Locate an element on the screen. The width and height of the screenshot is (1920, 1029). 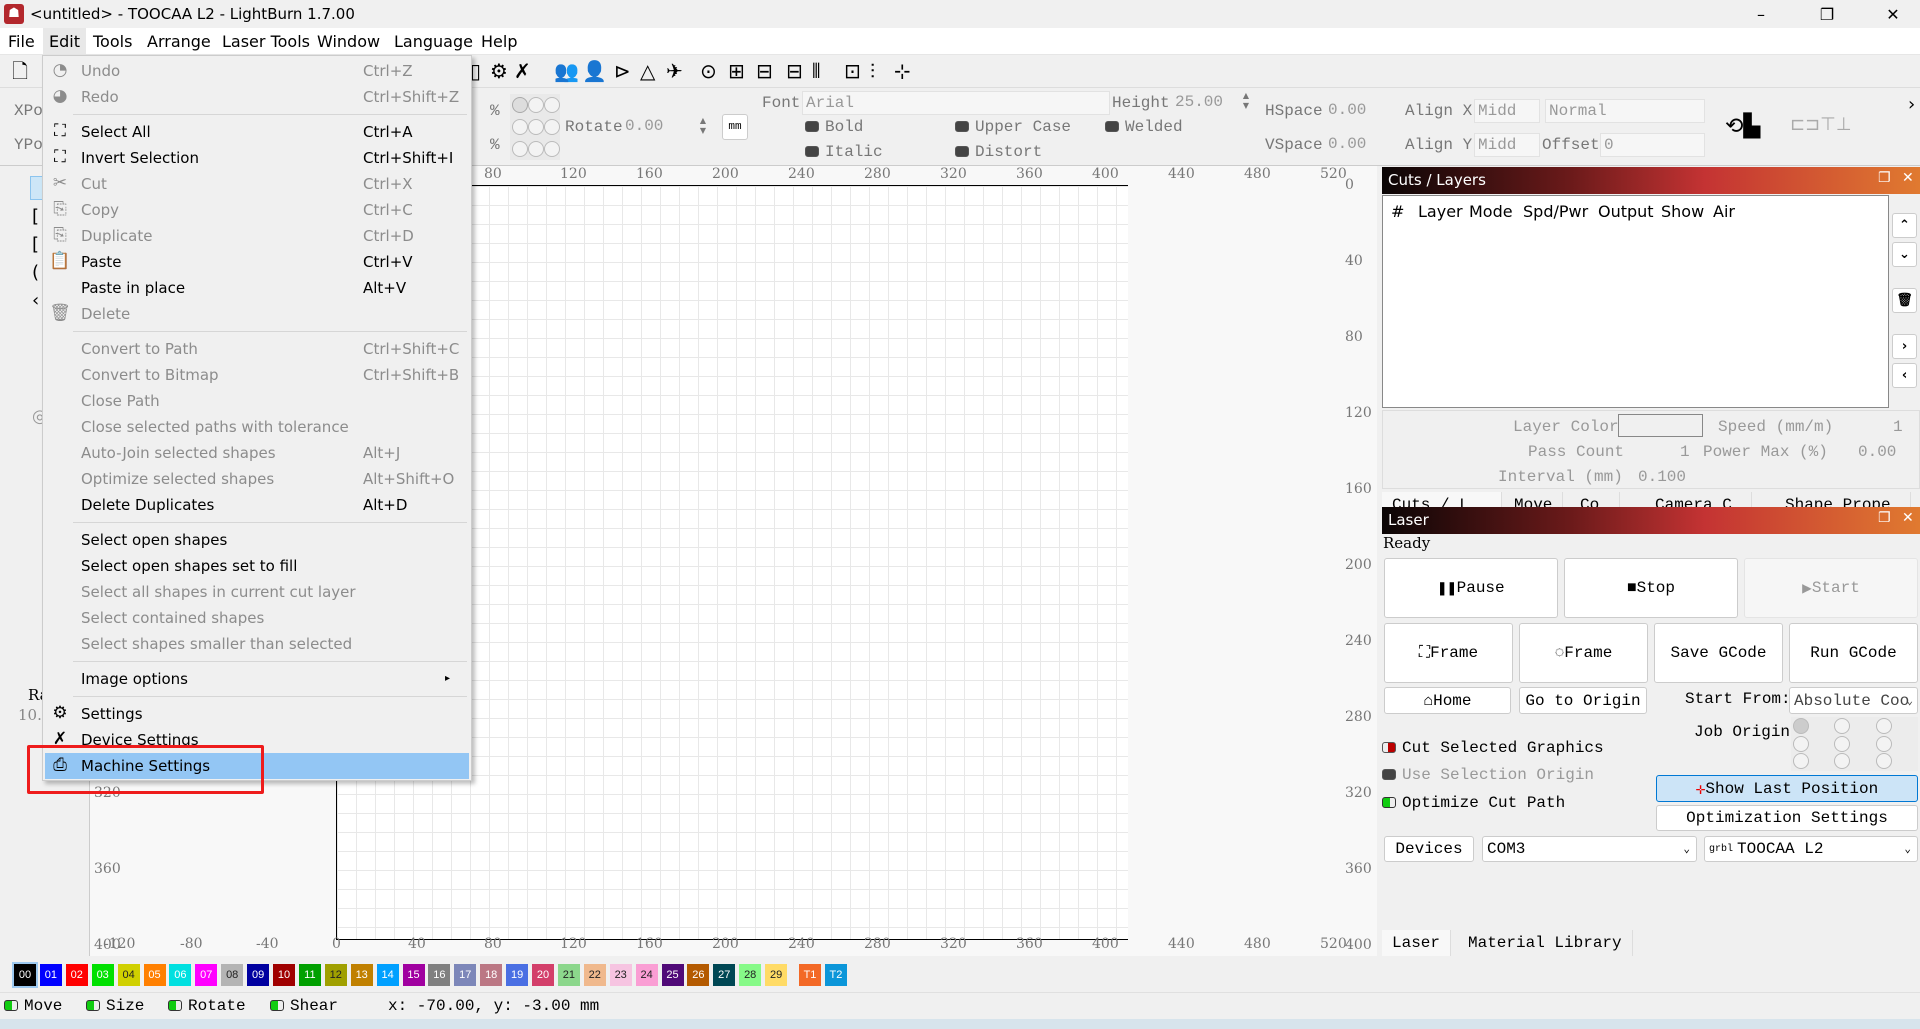
upper-case-toggle: Upper Case is located at coordinates (1013, 127).